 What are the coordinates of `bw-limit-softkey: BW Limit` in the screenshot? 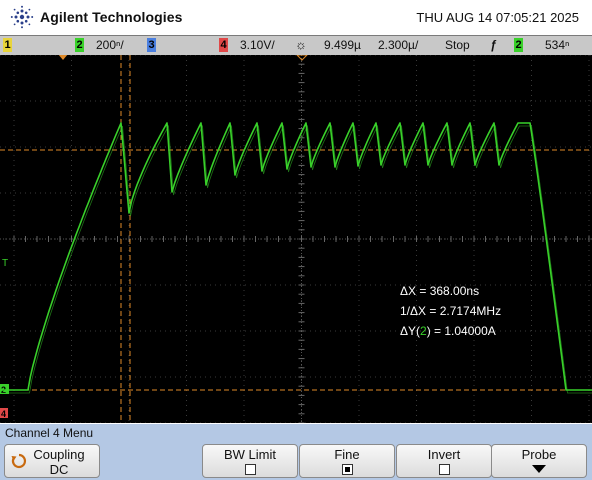 It's located at (250, 461).